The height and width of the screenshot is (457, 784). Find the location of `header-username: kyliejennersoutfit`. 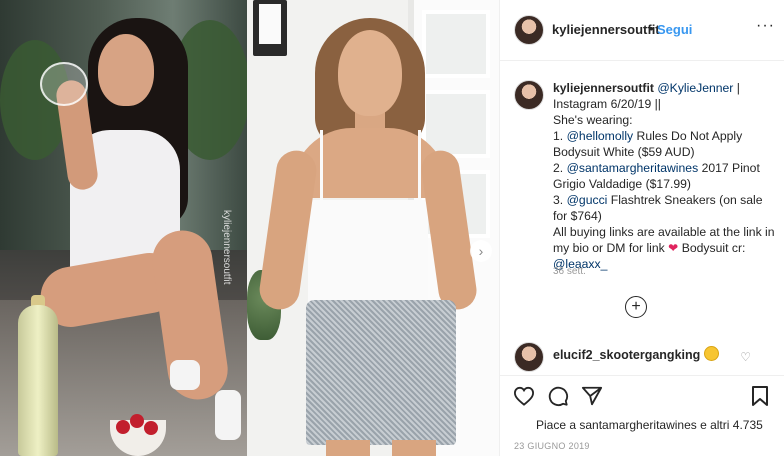

header-username: kyliejennersoutfit is located at coordinates (606, 29).